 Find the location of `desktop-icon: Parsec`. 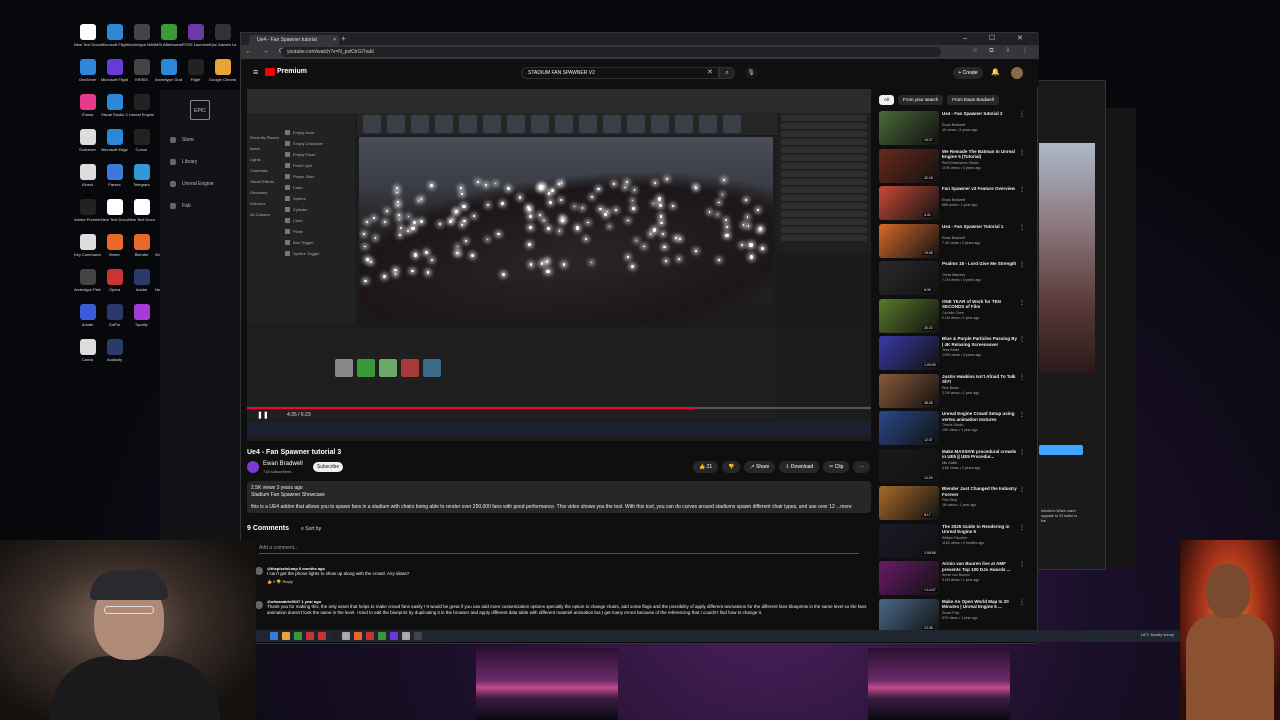

desktop-icon: Parsec is located at coordinates (114, 179).